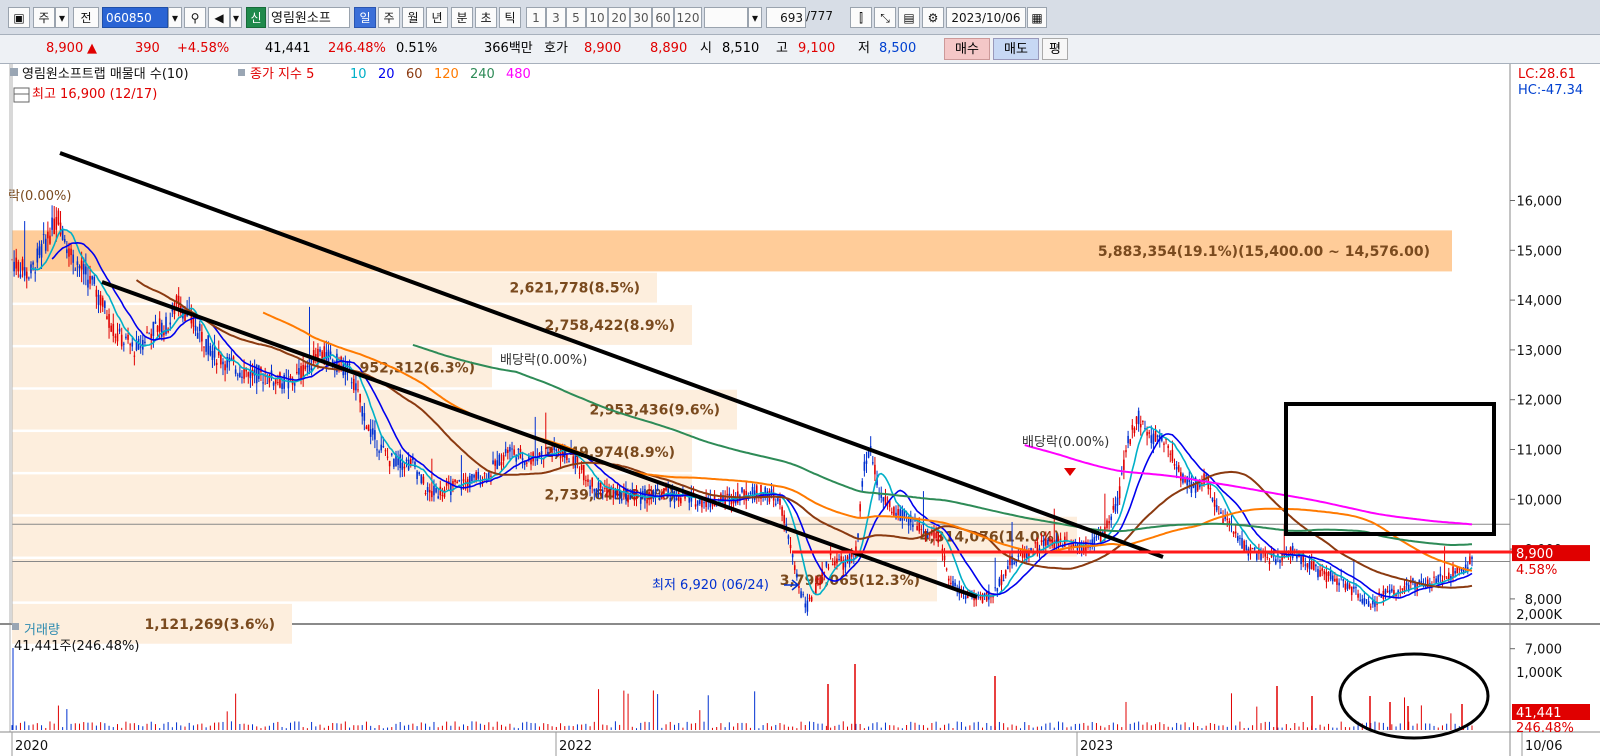 Image resolution: width=1600 pixels, height=756 pixels. What do you see at coordinates (967, 49) in the screenshot?
I see `buy-button: 매수` at bounding box center [967, 49].